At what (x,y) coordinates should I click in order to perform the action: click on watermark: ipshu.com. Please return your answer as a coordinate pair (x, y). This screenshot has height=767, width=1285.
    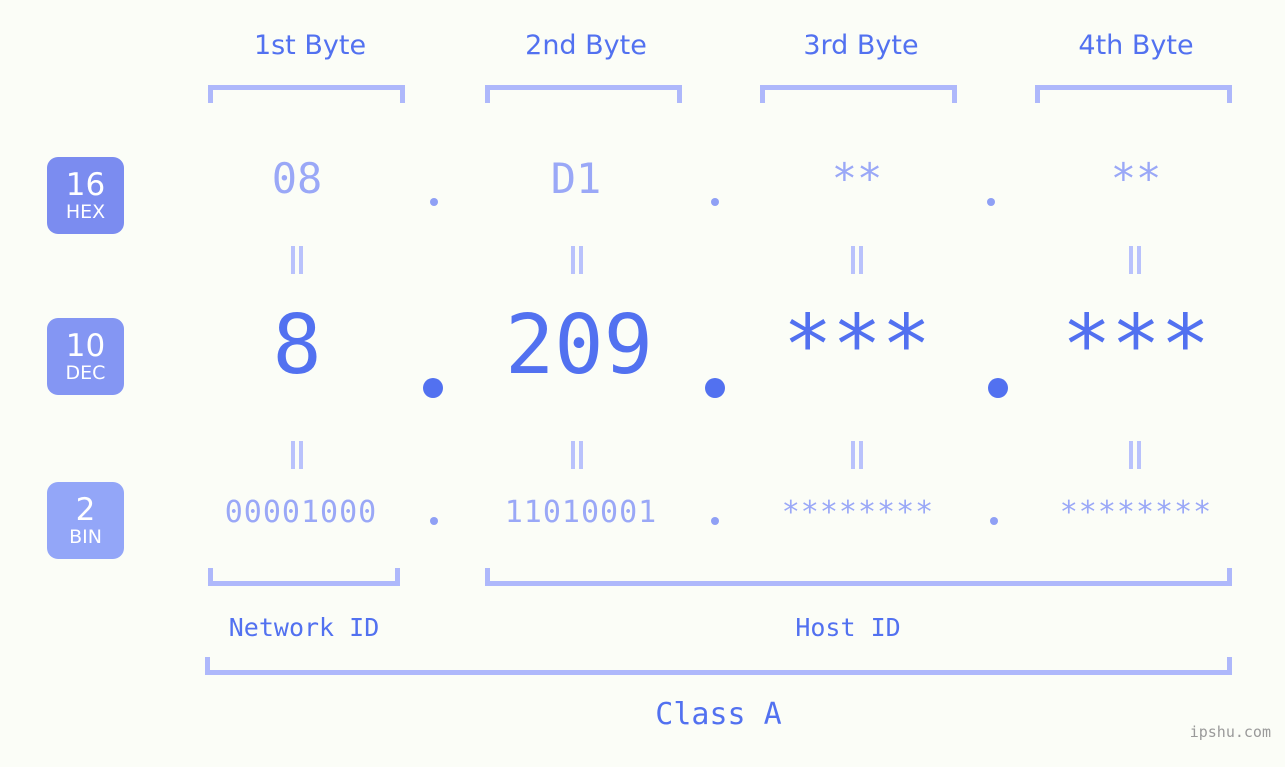
    Looking at the image, I should click on (1230, 732).